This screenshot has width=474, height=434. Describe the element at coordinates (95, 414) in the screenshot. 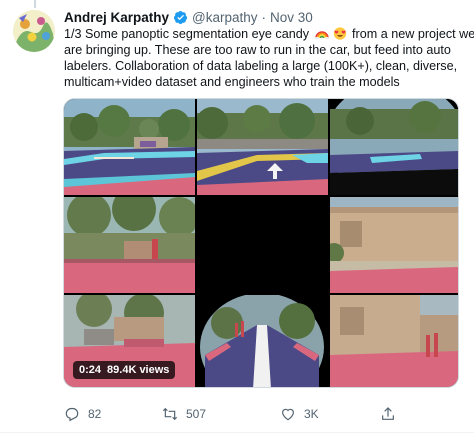

I see `reply-count: 82` at that location.